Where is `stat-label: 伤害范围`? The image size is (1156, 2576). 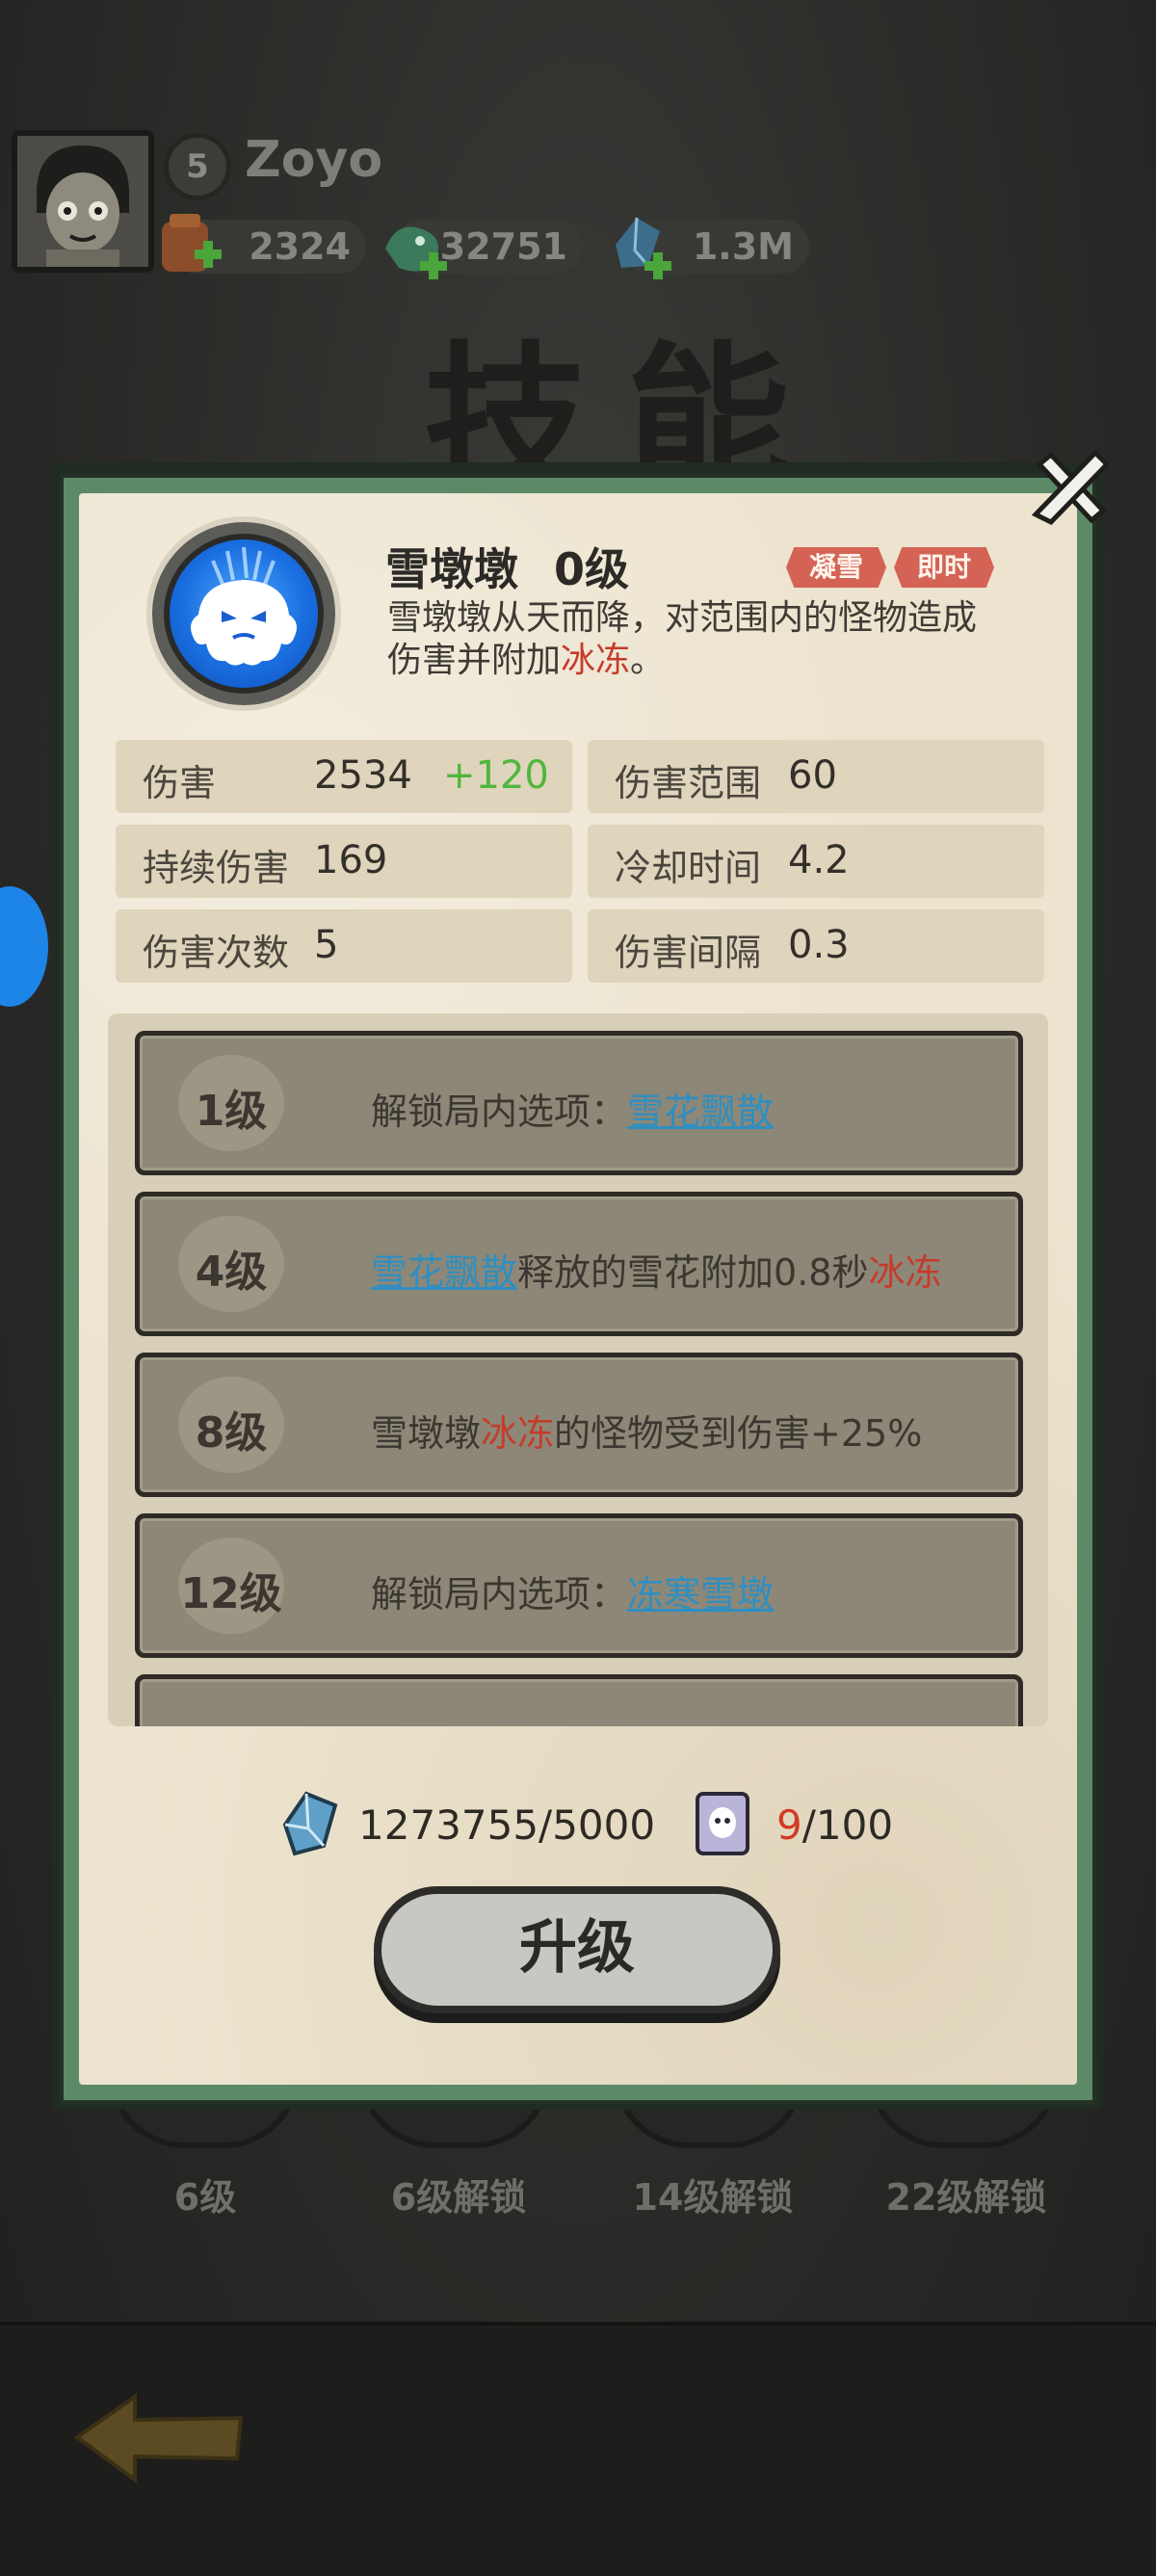 stat-label: 伤害范围 is located at coordinates (688, 783).